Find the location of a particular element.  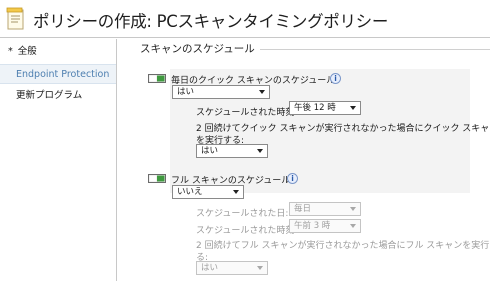

full-scan-time-select: 午前 3 時 is located at coordinates (325, 226).